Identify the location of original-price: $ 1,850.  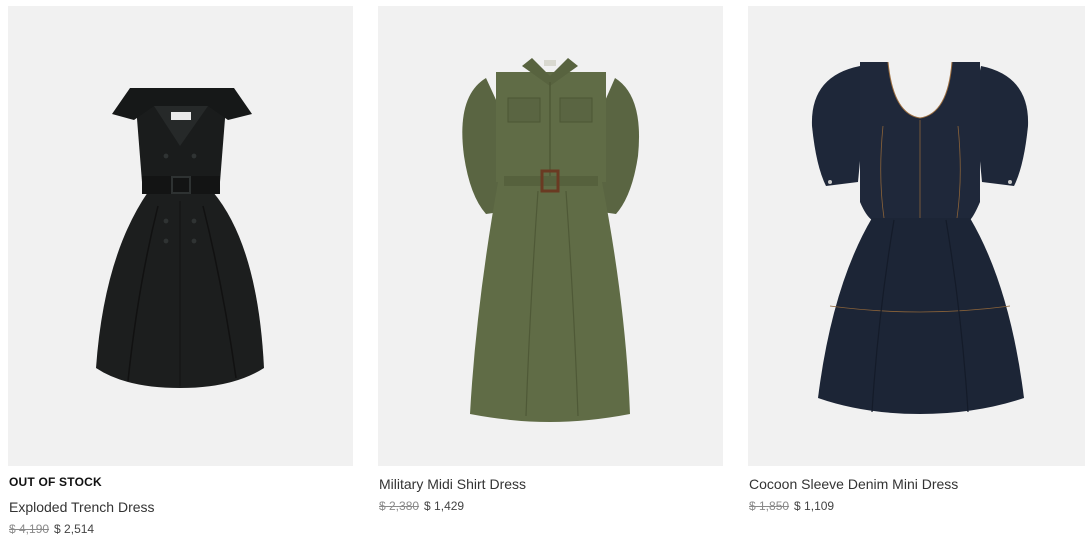
(769, 506).